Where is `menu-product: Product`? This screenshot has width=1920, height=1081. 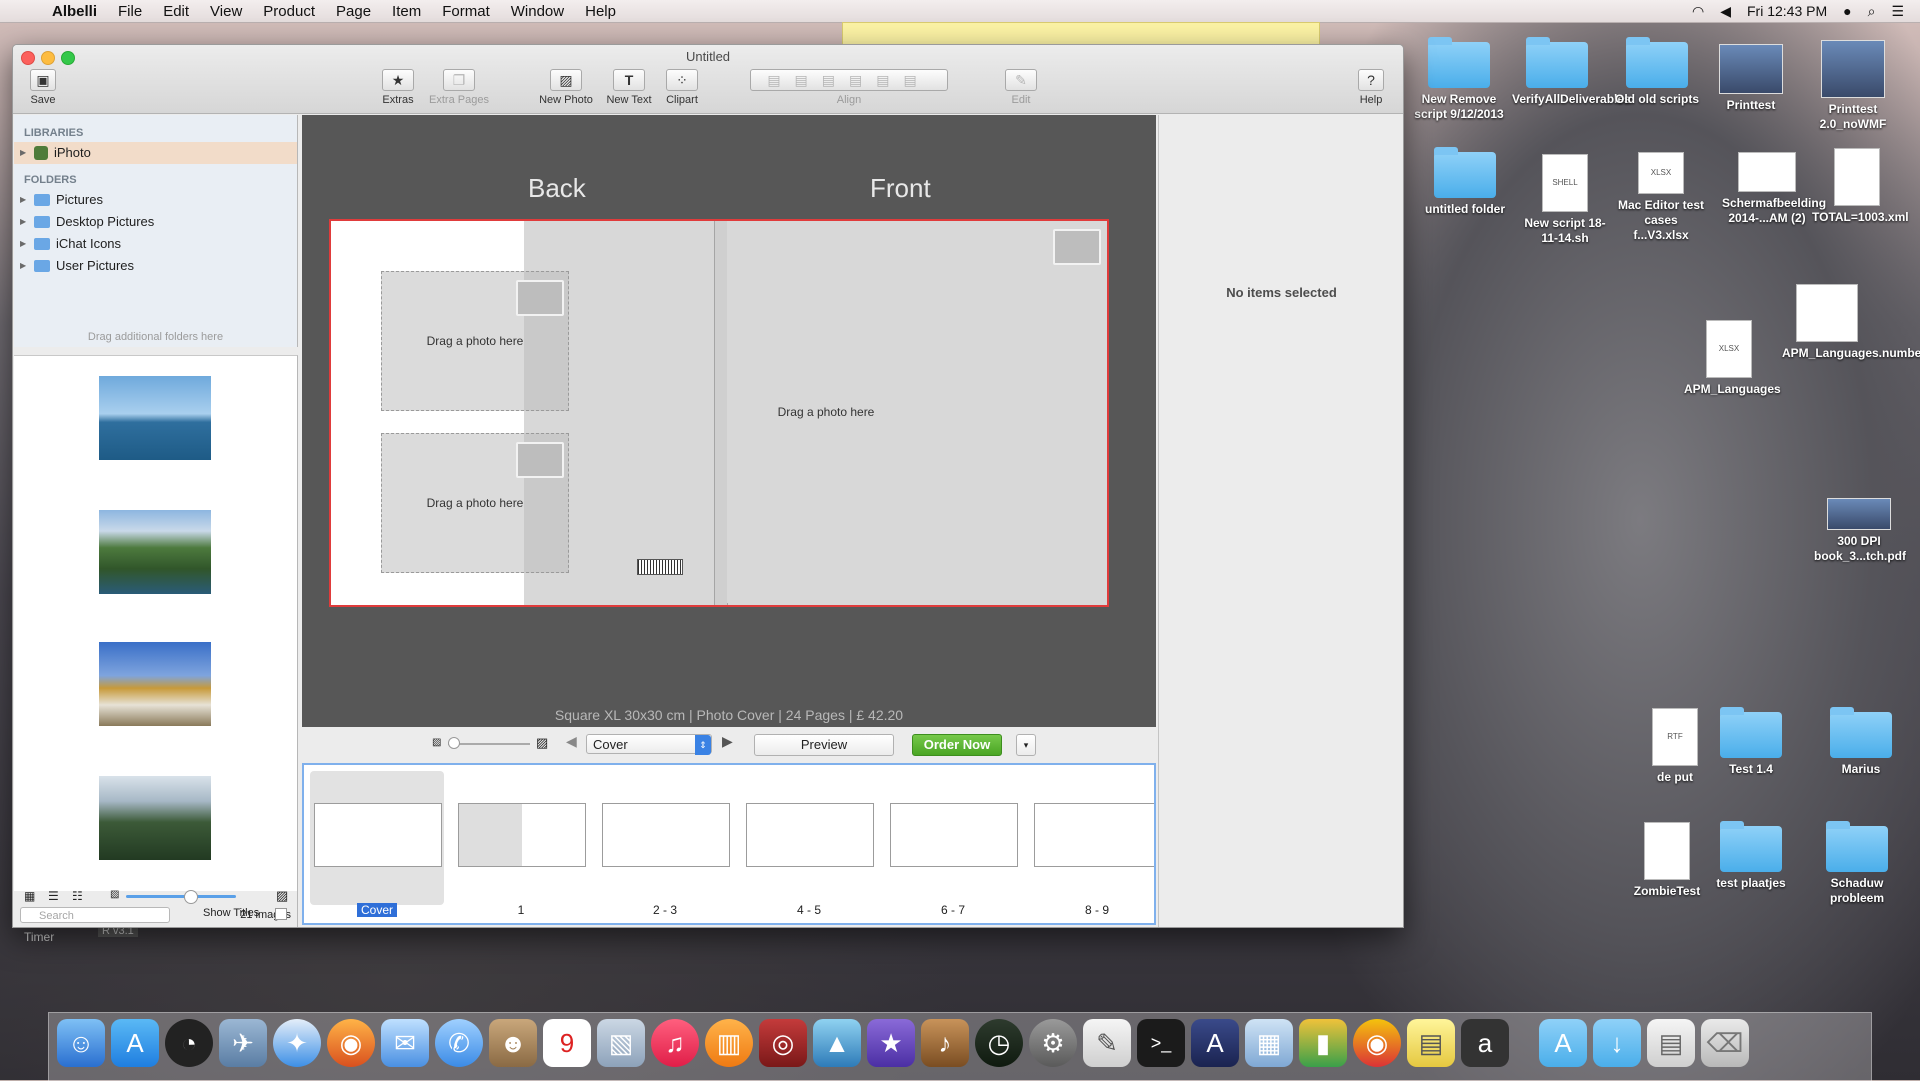
menu-product: Product is located at coordinates (289, 11).